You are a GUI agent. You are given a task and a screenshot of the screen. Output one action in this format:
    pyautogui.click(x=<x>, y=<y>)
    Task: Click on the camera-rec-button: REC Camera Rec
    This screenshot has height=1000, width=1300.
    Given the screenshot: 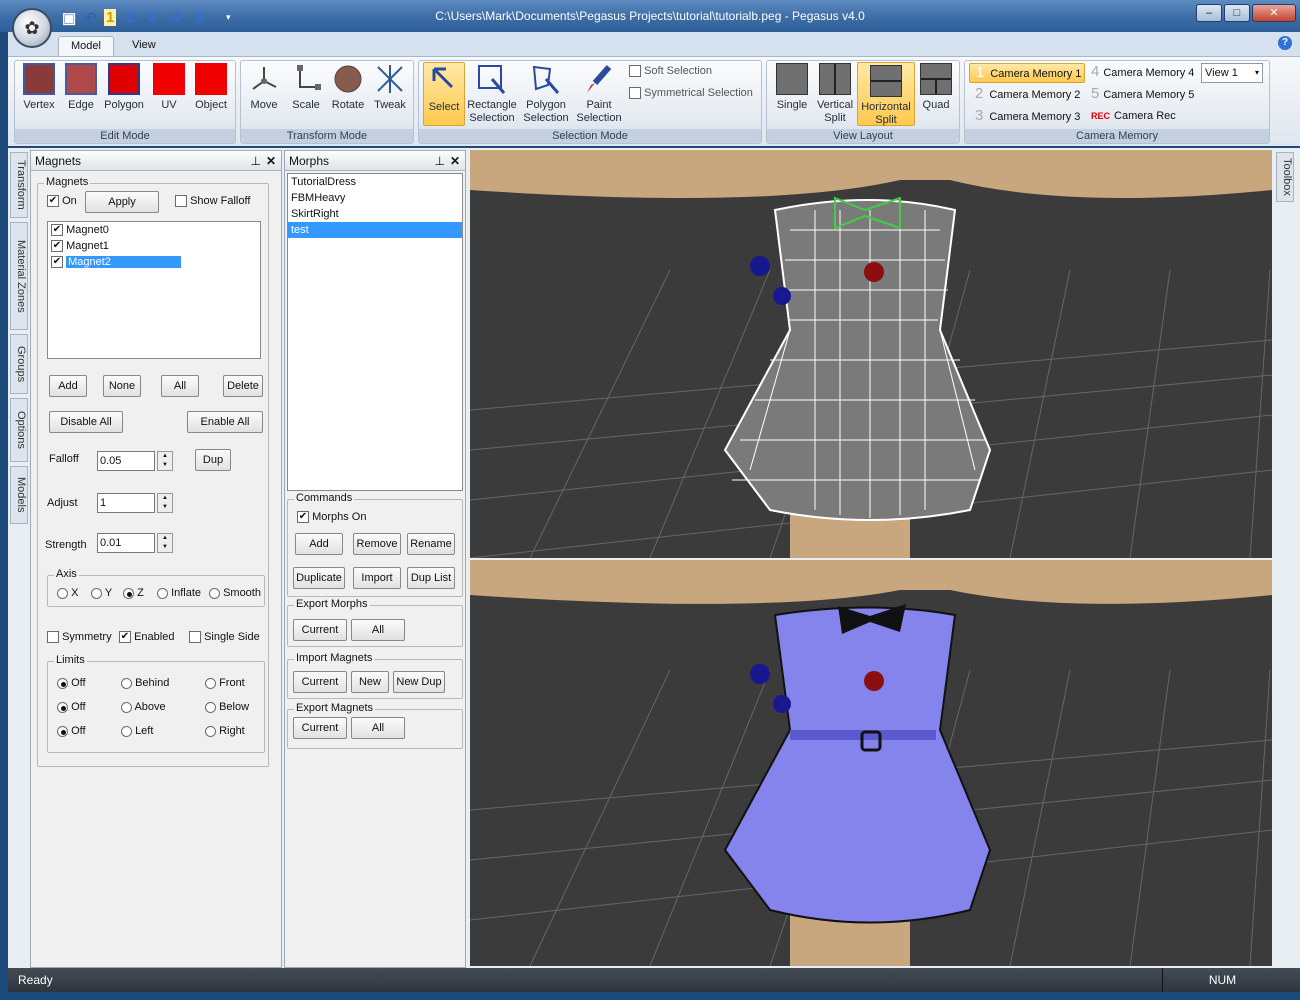 What is the action you would take?
    pyautogui.click(x=1131, y=117)
    